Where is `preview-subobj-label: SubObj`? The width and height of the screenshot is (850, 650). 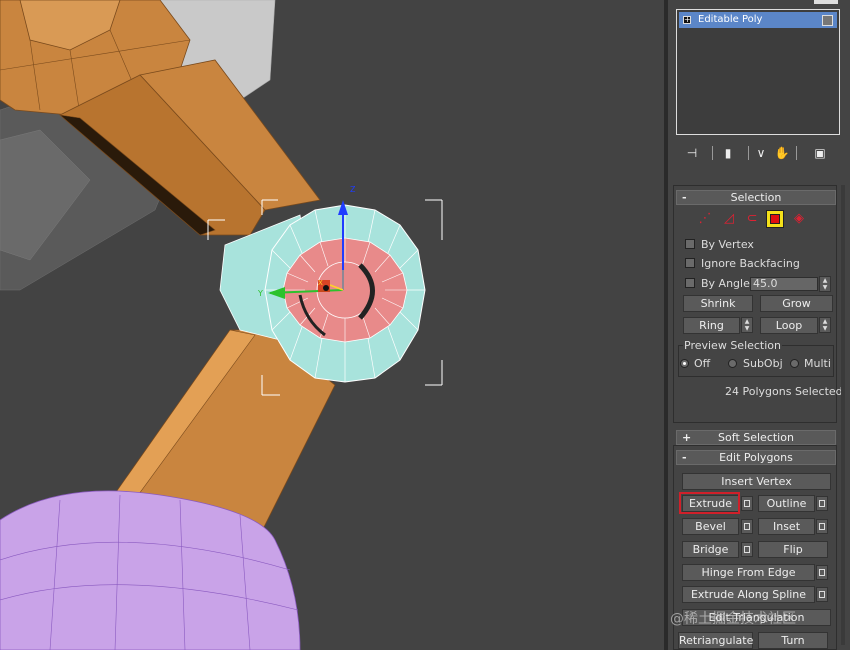 preview-subobj-label: SubObj is located at coordinates (763, 363).